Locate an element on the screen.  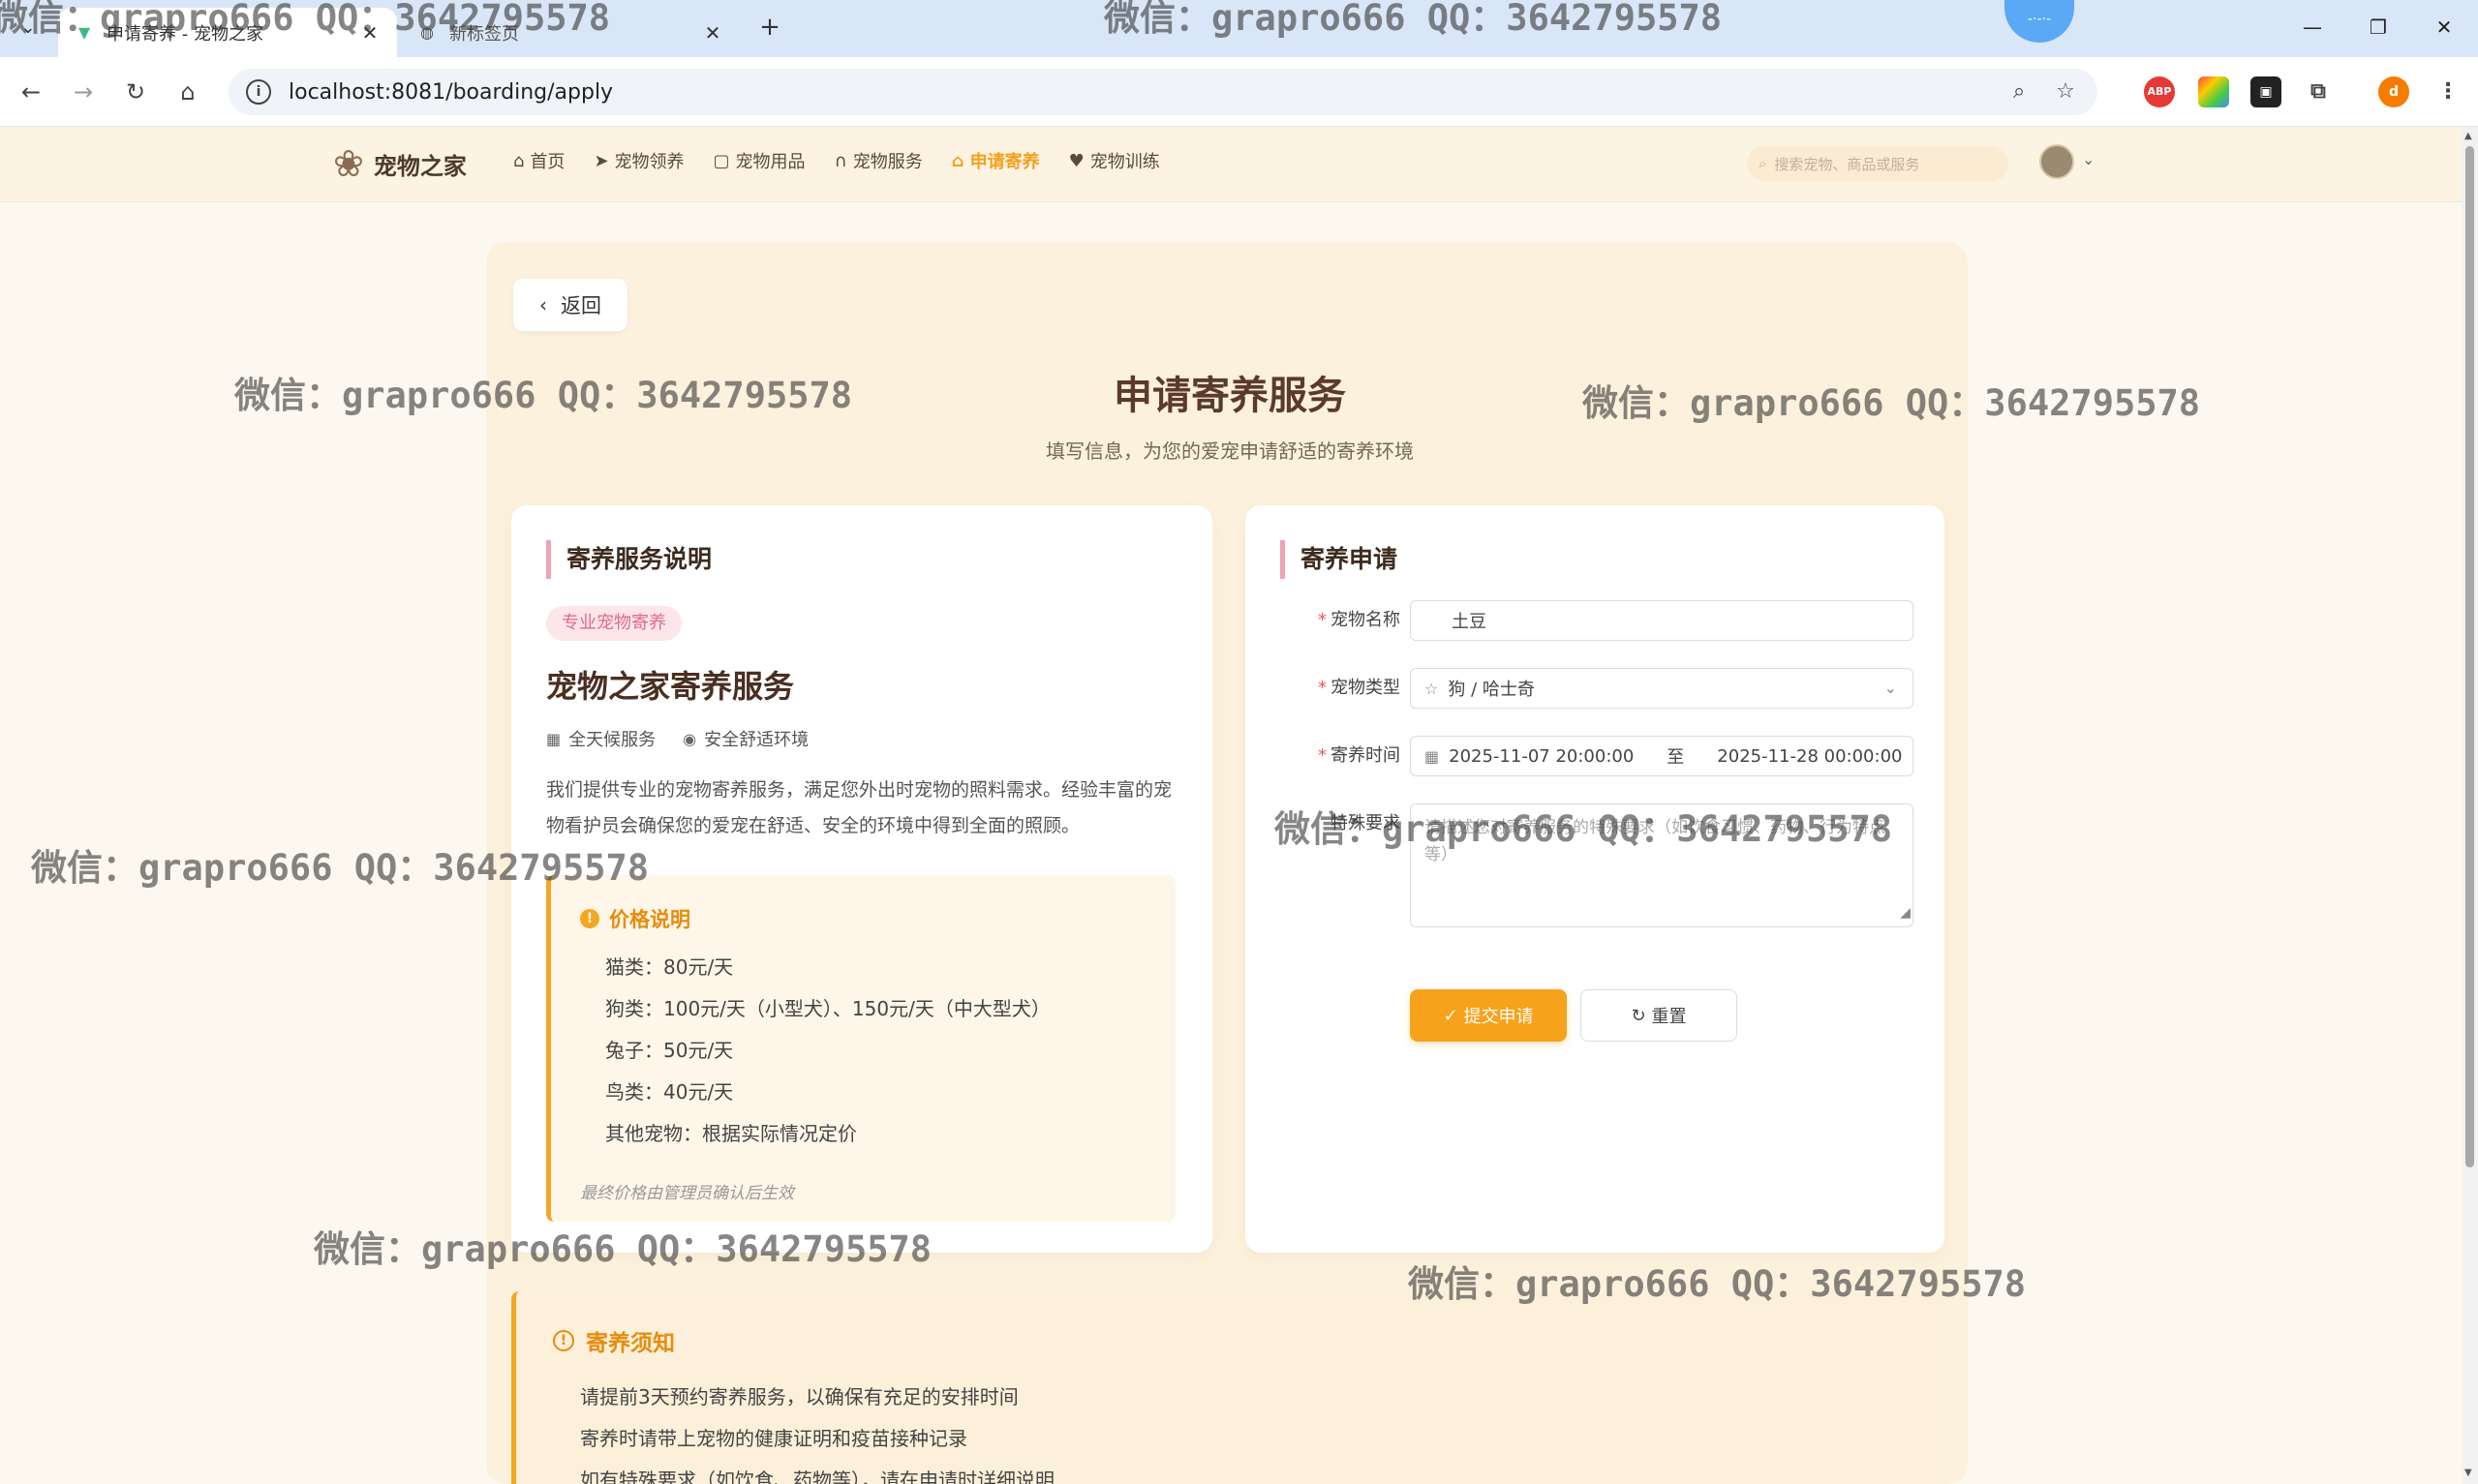
tab-inactive: ◍ 新标签页 ✕ is located at coordinates (570, 32).